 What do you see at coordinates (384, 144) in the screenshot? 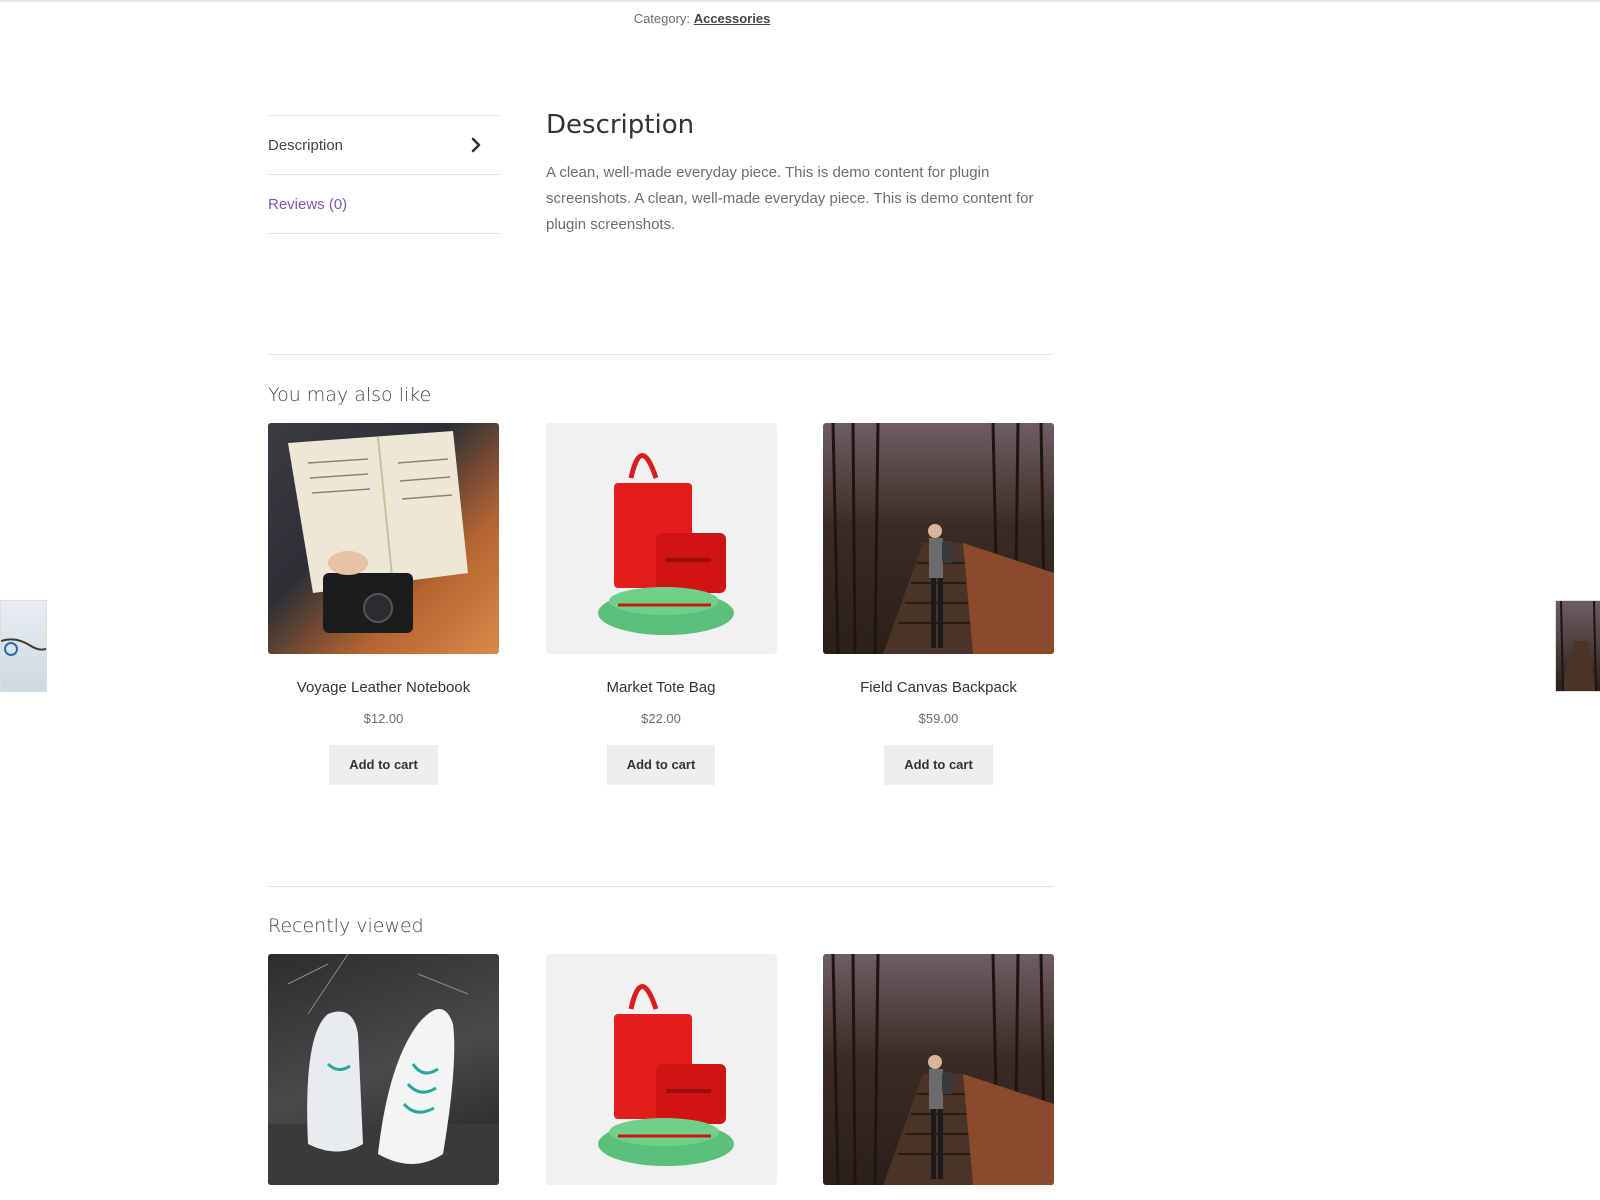
I see `tab-description: Description` at bounding box center [384, 144].